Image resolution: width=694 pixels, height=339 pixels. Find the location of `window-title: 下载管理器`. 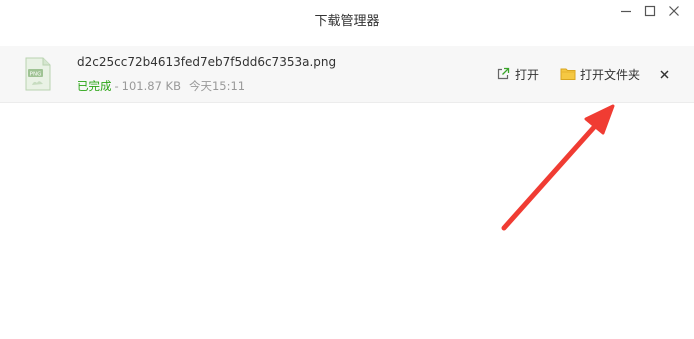

window-title: 下载管理器 is located at coordinates (347, 21).